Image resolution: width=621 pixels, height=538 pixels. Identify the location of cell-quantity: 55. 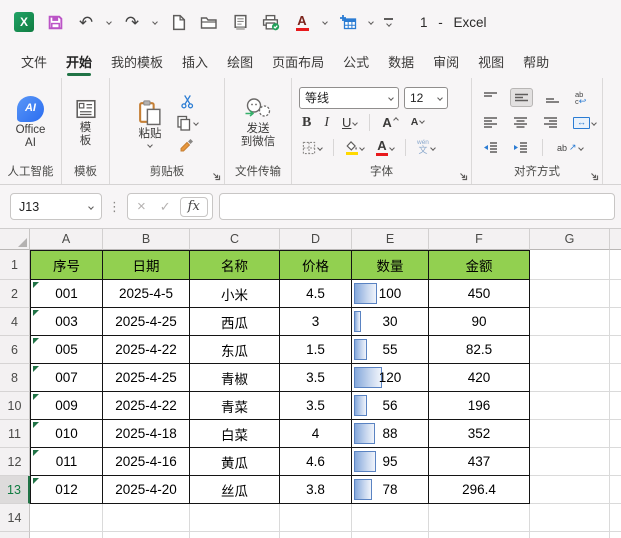
(390, 350).